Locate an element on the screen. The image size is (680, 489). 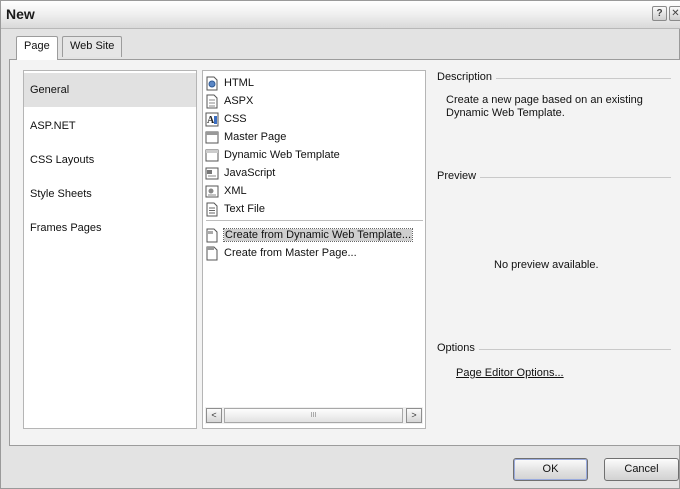
preview-placeholder: No preview available. is located at coordinates (546, 265).